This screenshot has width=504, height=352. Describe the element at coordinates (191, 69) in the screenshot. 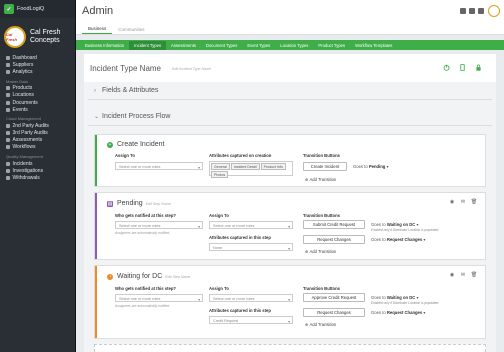

I see `name-edit-hint: Edit Incident Type Name` at that location.